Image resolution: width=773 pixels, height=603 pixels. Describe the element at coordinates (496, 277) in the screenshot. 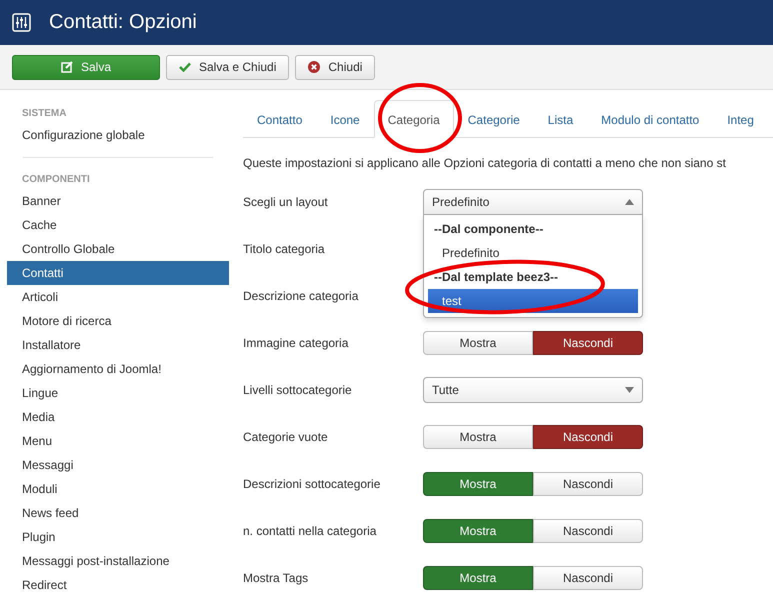

I see `option-group-label: --Dal template beez3--` at that location.